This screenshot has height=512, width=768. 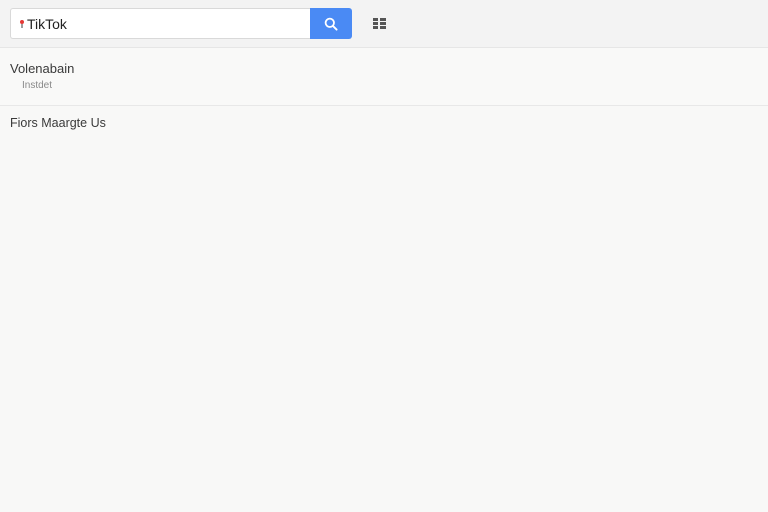 I want to click on search-box, so click(x=160, y=23).